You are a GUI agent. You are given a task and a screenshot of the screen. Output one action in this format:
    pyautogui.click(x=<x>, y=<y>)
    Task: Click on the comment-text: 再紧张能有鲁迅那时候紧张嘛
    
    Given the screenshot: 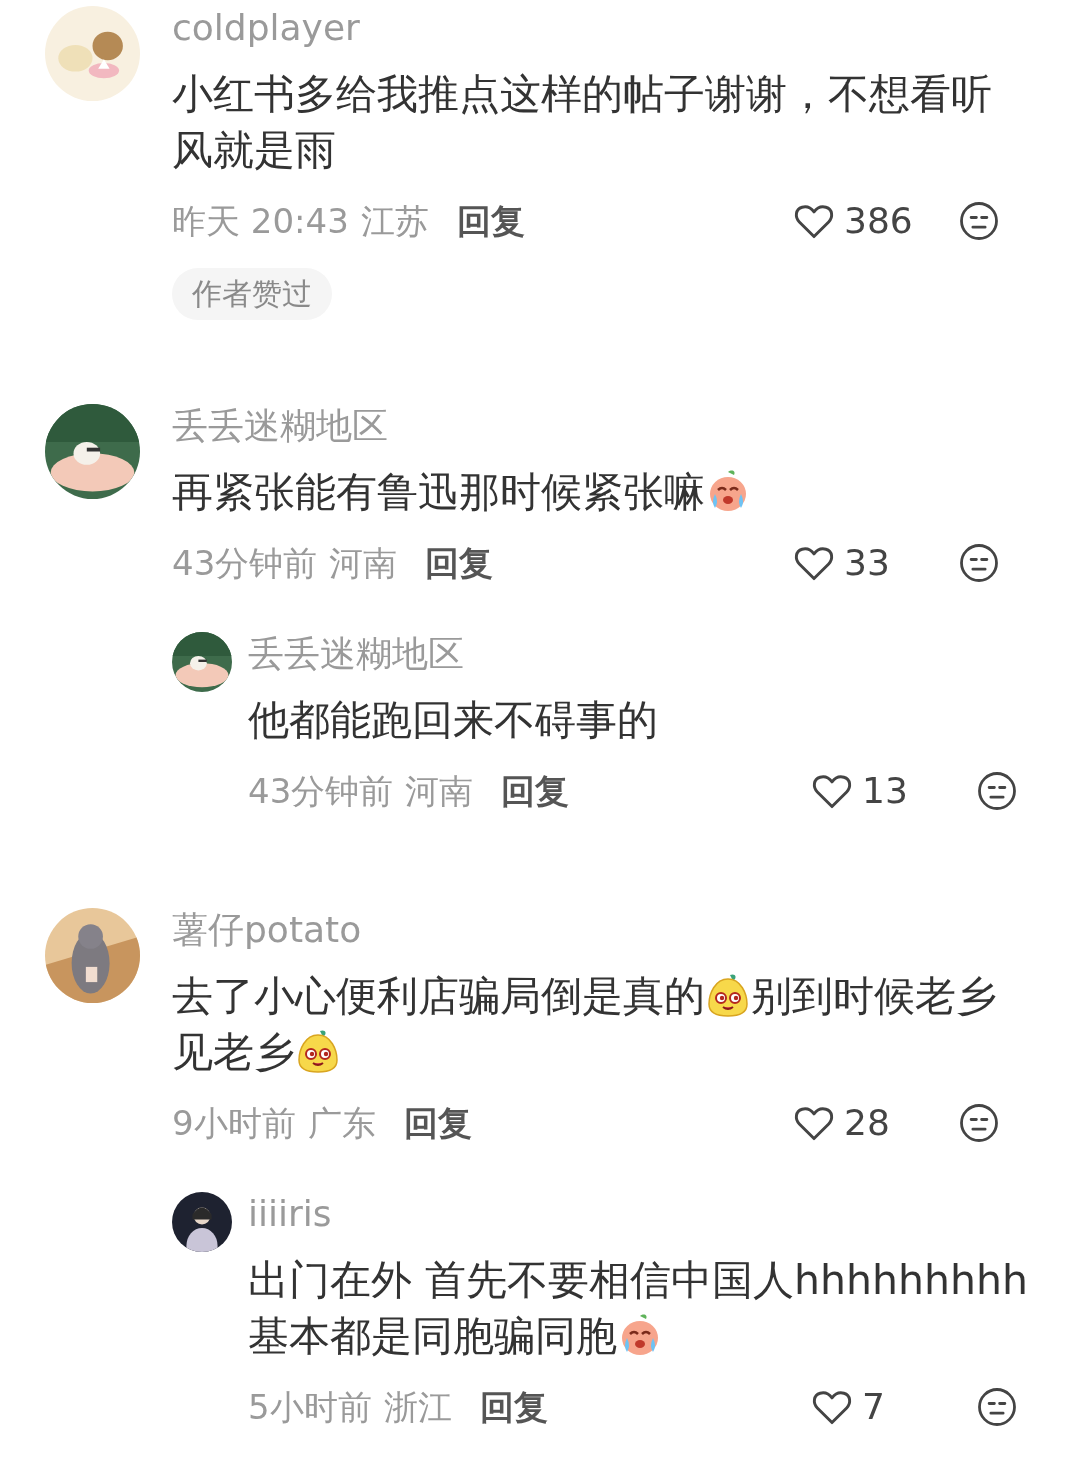 What is the action you would take?
    pyautogui.click(x=597, y=492)
    